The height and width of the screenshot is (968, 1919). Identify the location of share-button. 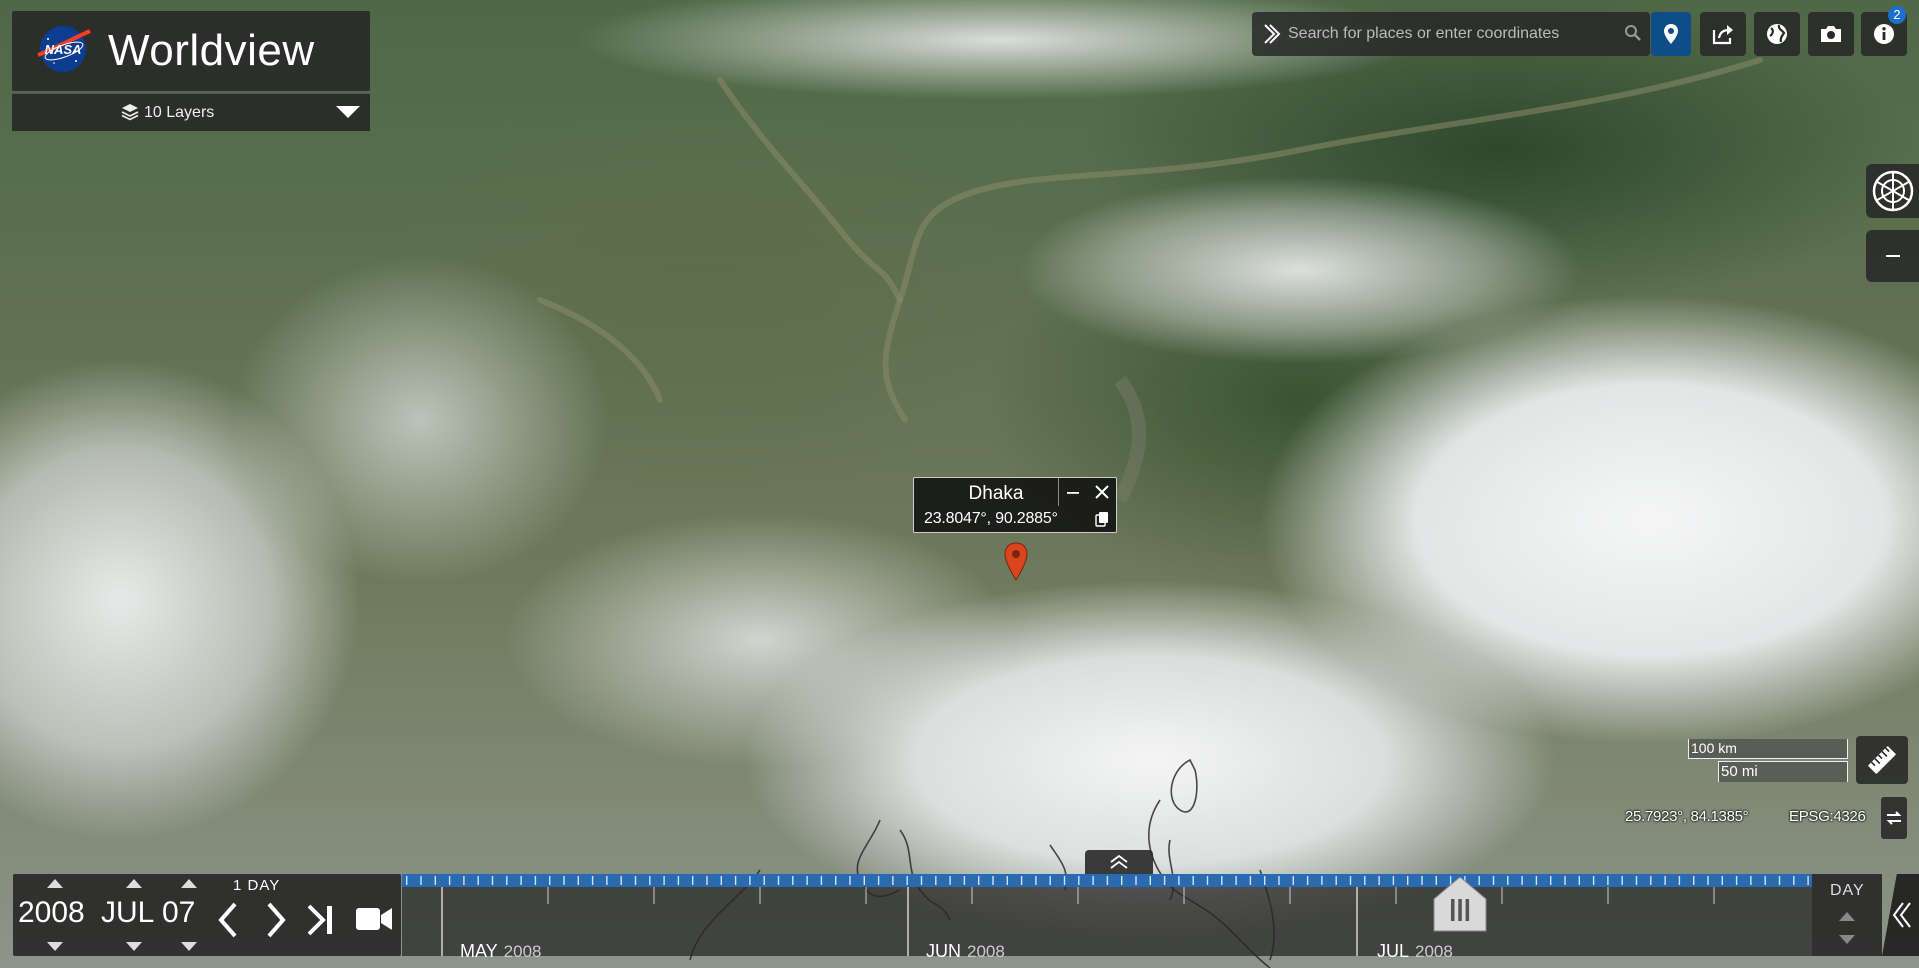
(1723, 34).